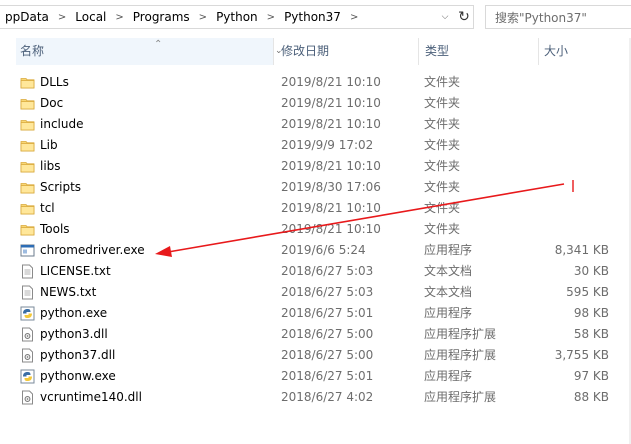  Describe the element at coordinates (47, 208) in the screenshot. I see `file-name: tcl` at that location.